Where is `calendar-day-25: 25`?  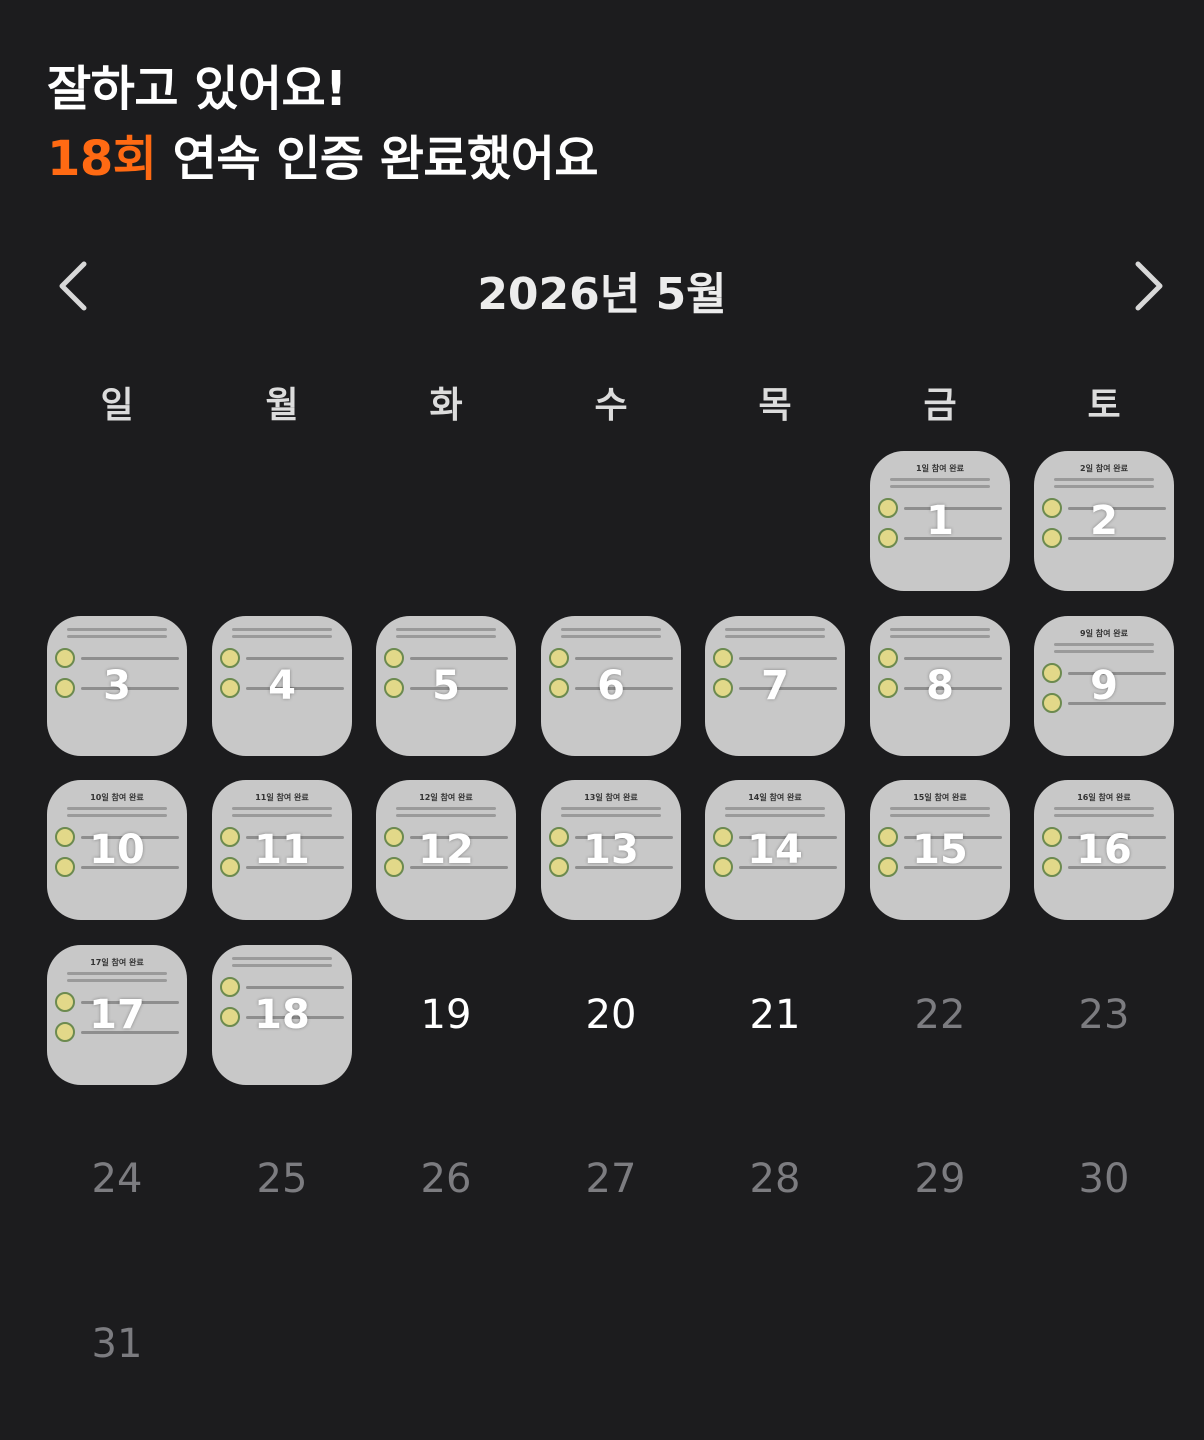 calendar-day-25: 25 is located at coordinates (282, 1179).